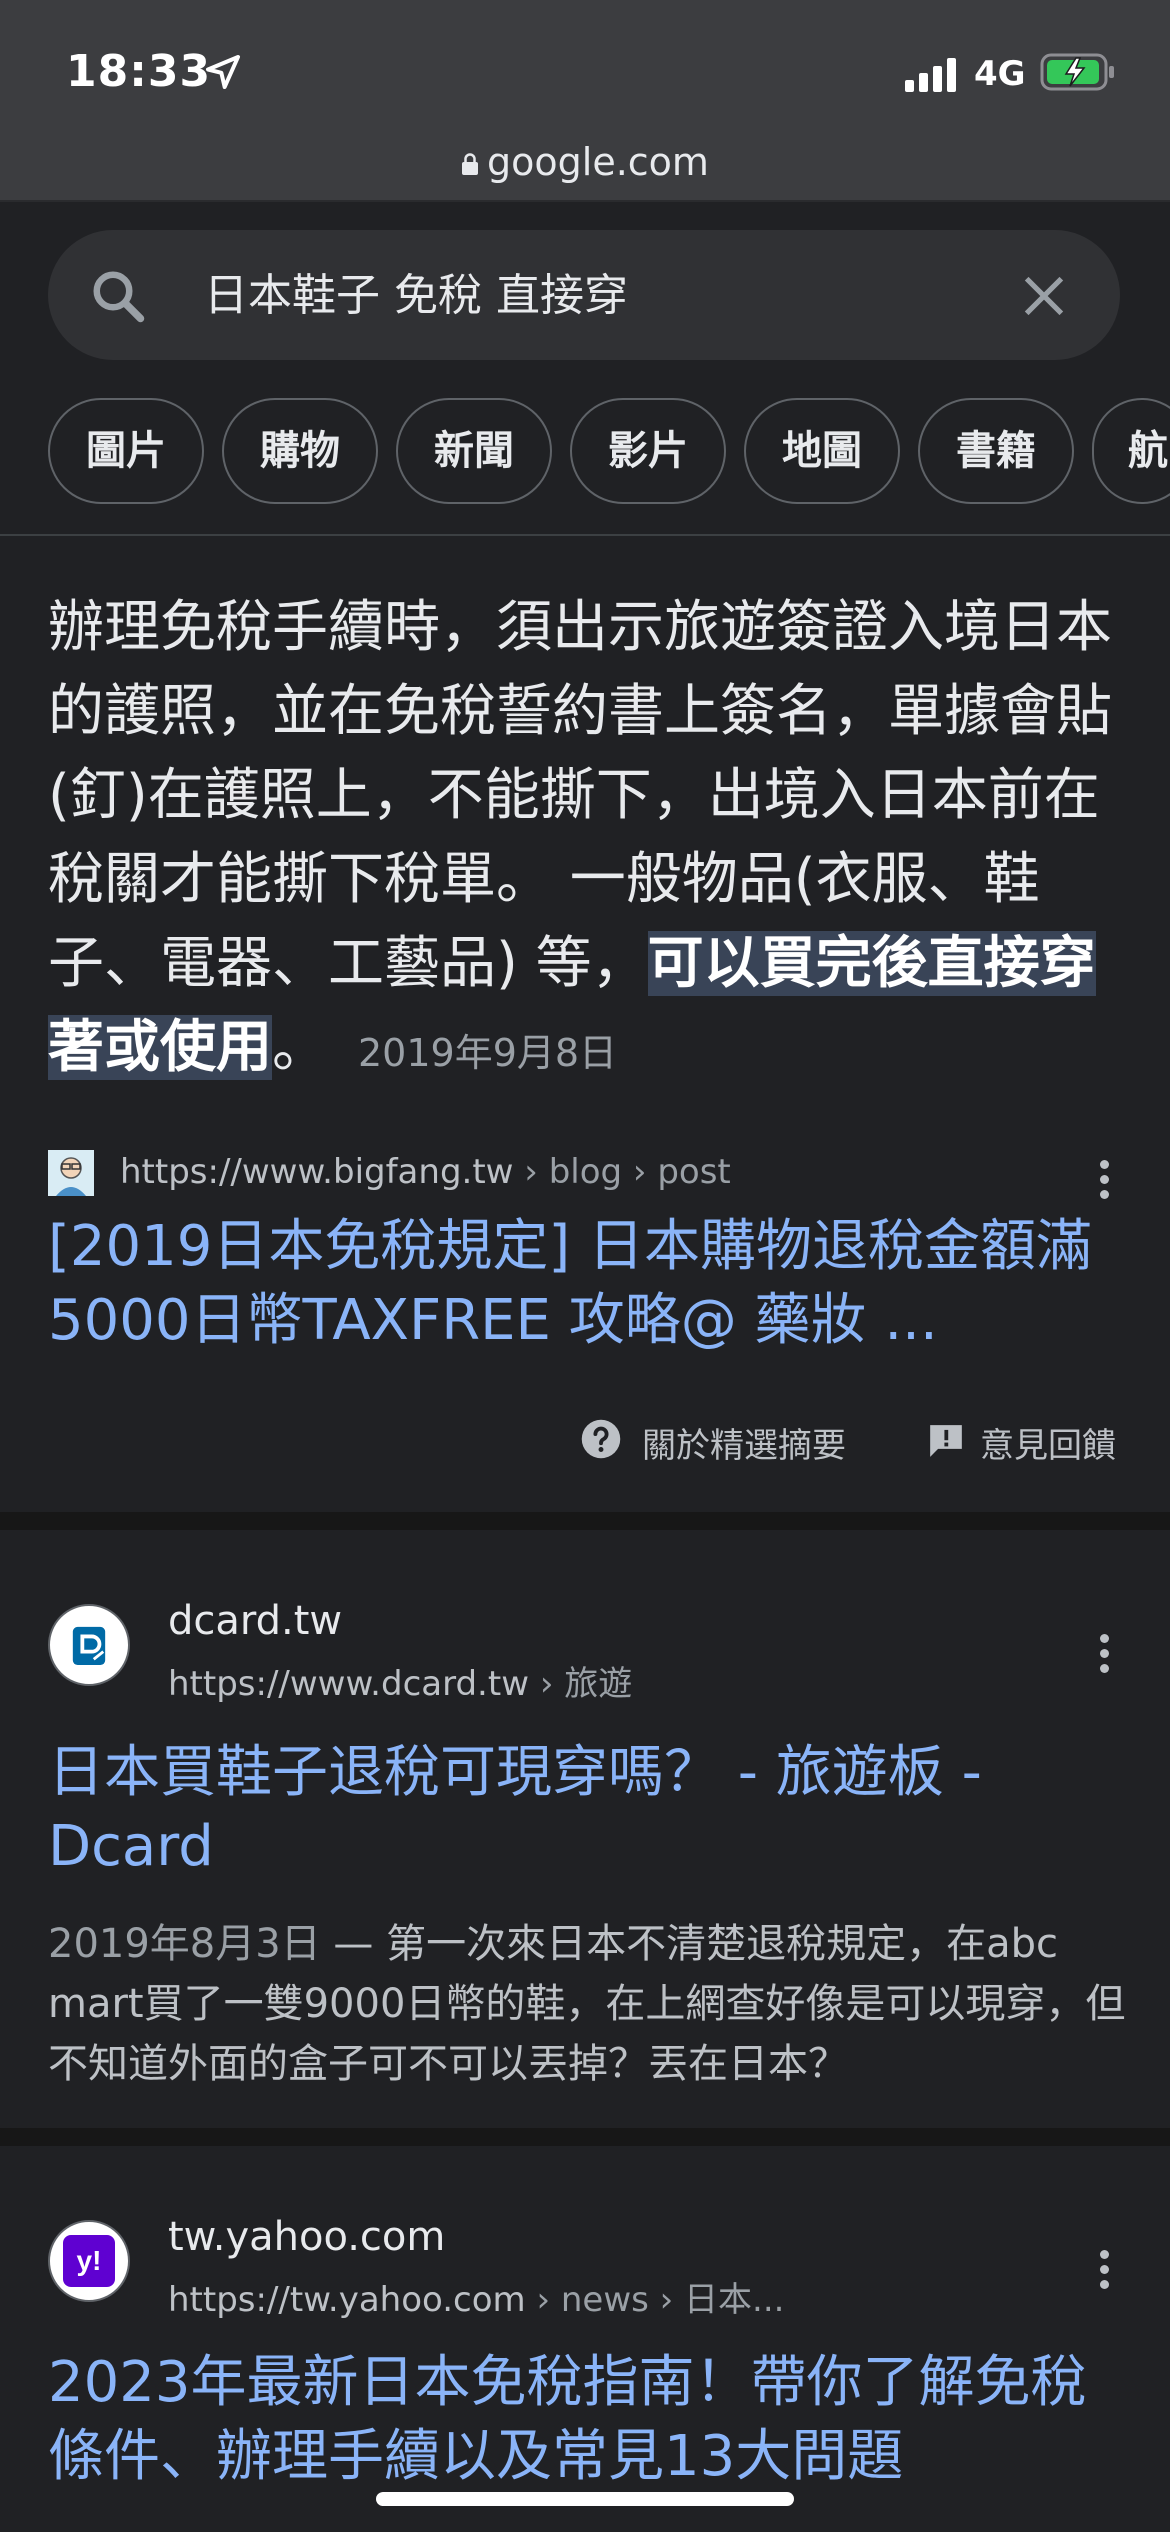  I want to click on chip-shopping: 購物, so click(300, 451).